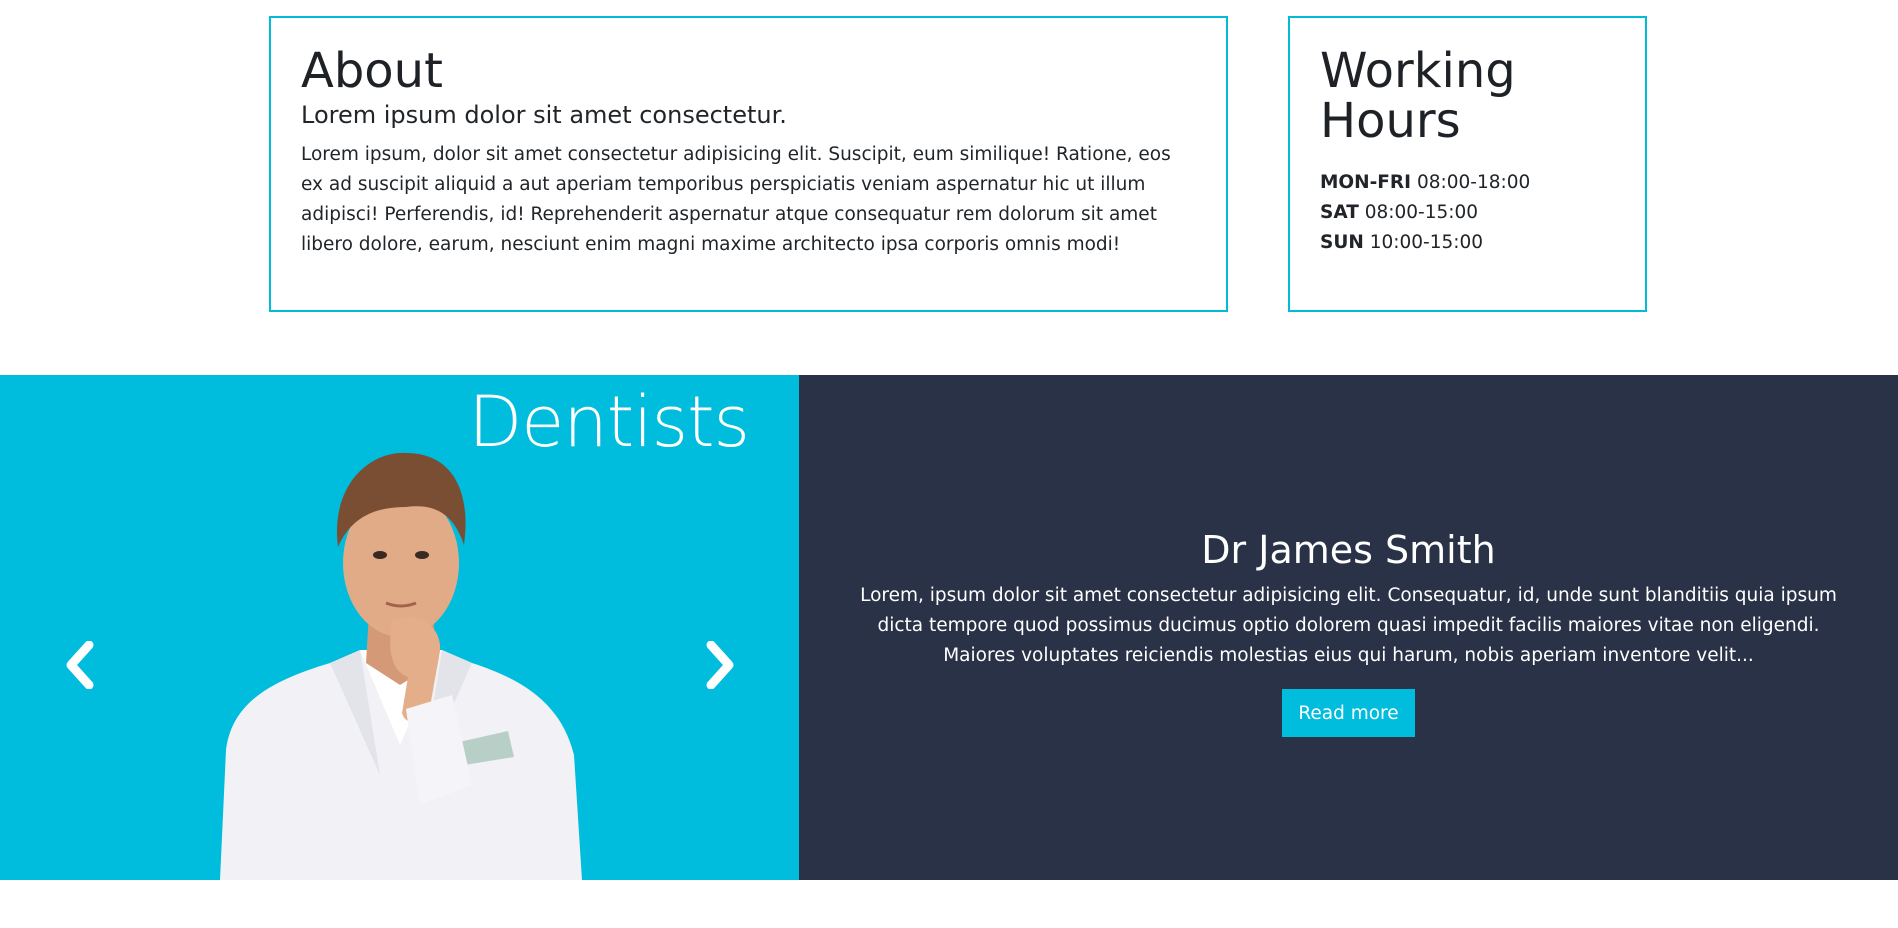 The image size is (1898, 928). What do you see at coordinates (1342, 242) in the screenshot?
I see `hours-day: SUN` at bounding box center [1342, 242].